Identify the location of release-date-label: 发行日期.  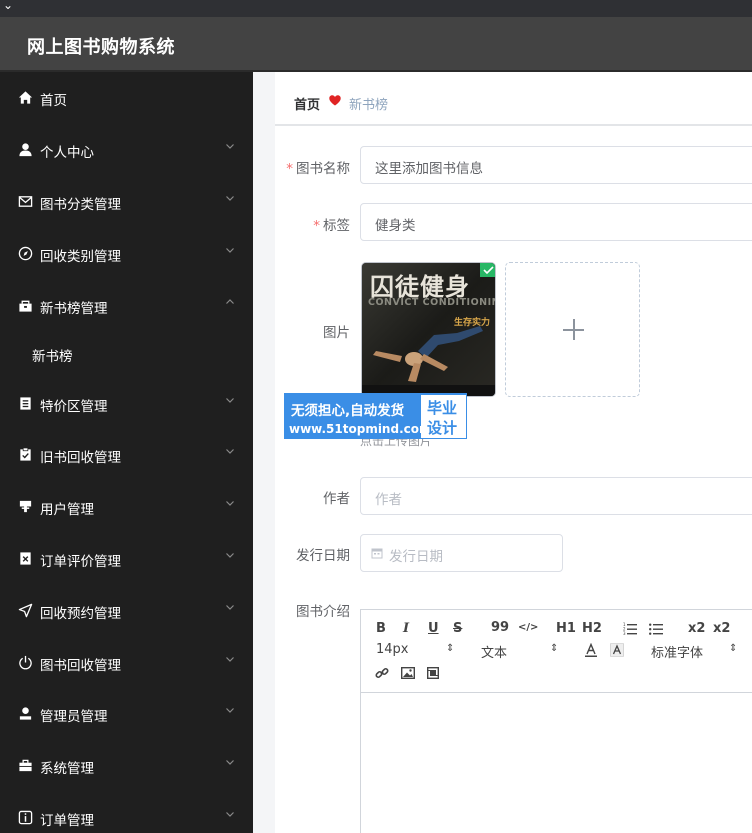
(323, 556).